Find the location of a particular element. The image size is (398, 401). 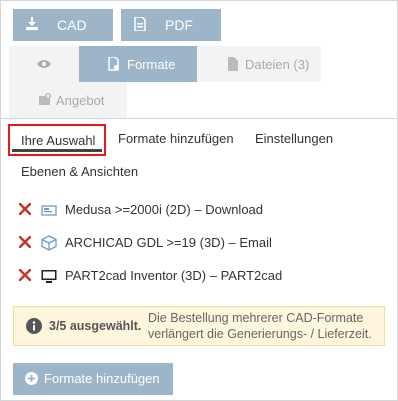

tab-dateien-label: Dateien (3) is located at coordinates (277, 64).